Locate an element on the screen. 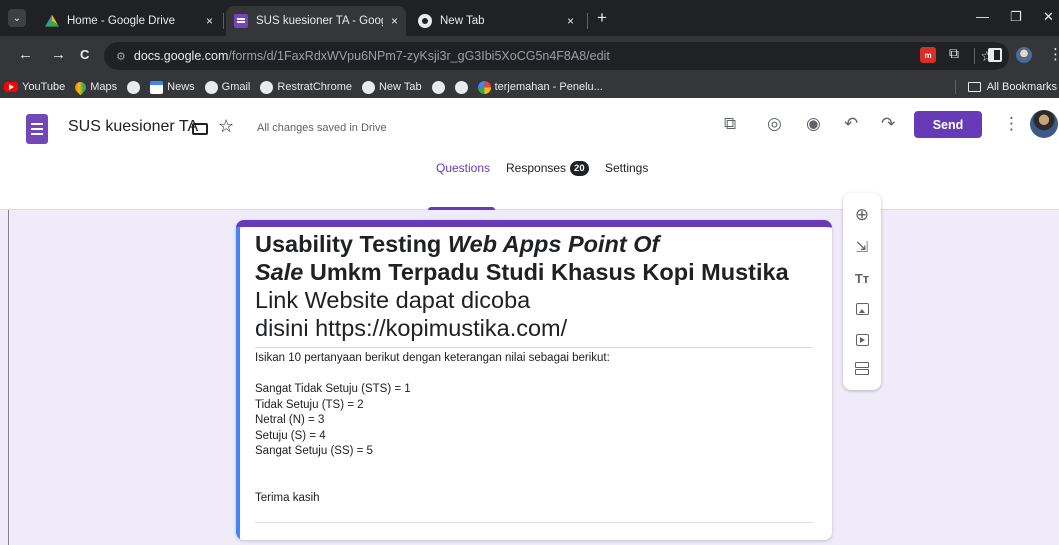 This screenshot has height=545, width=1059. add-image-button is located at coordinates (862, 309).